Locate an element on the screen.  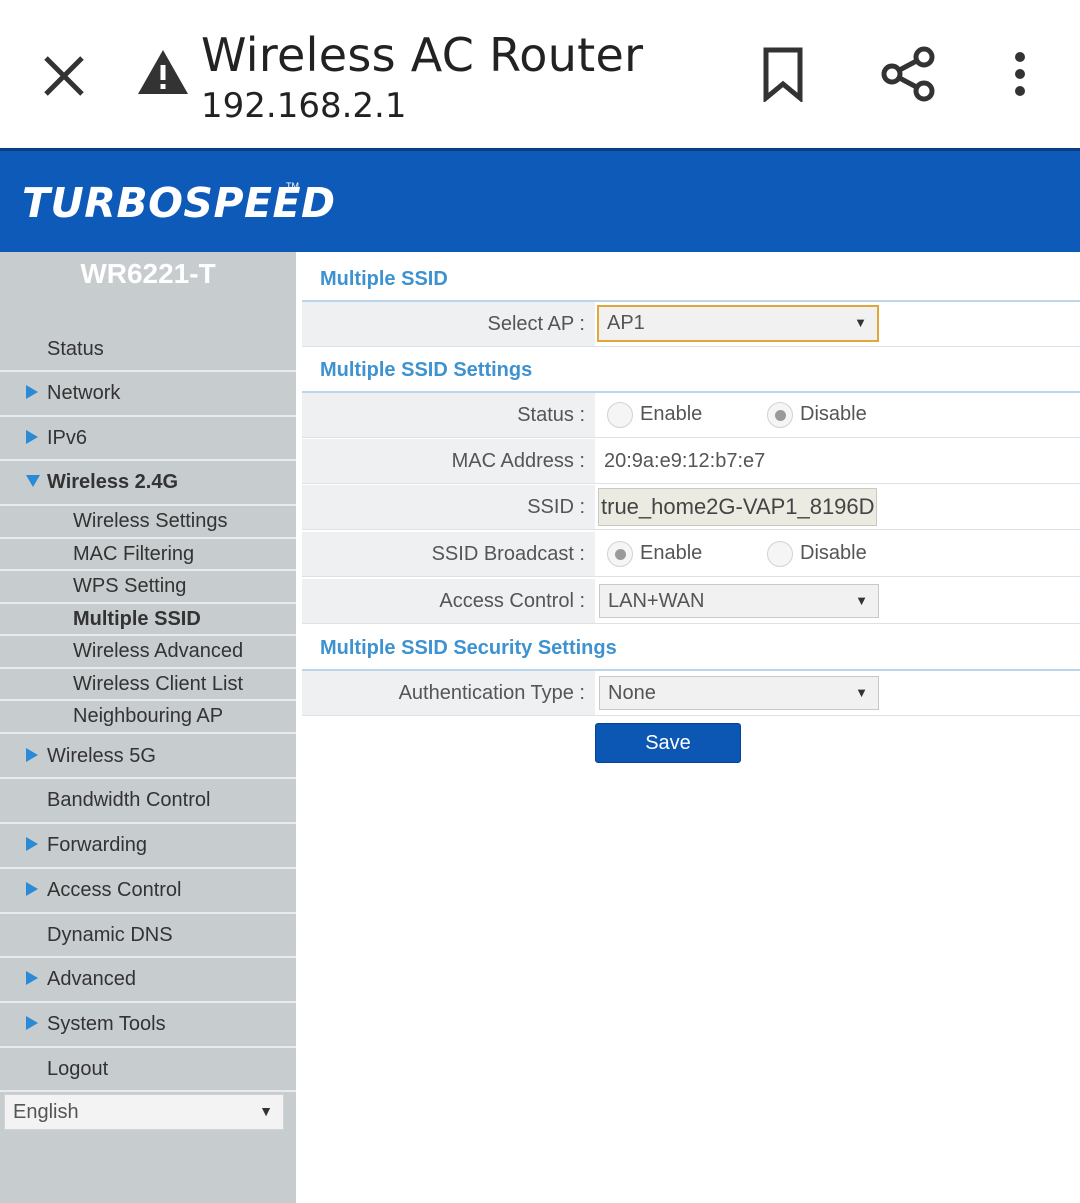
authentication-type-row: Authentication Type : None ▼ is located at coordinates (691, 693).